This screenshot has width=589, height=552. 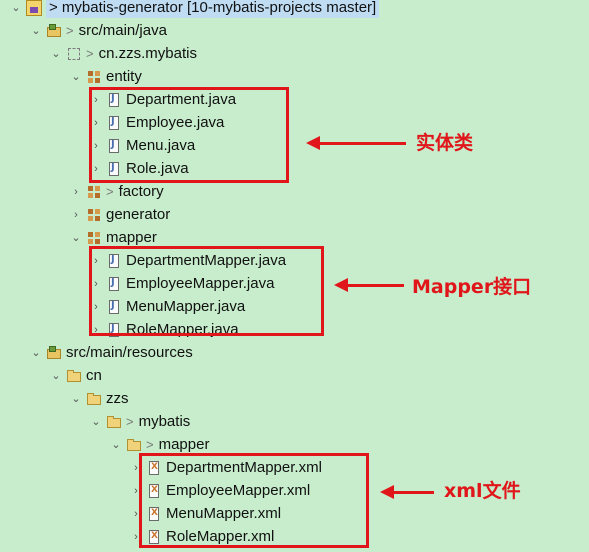 I want to click on tree-item-folder-mybatis: ⌄ > mybatis, so click(x=294, y=421).